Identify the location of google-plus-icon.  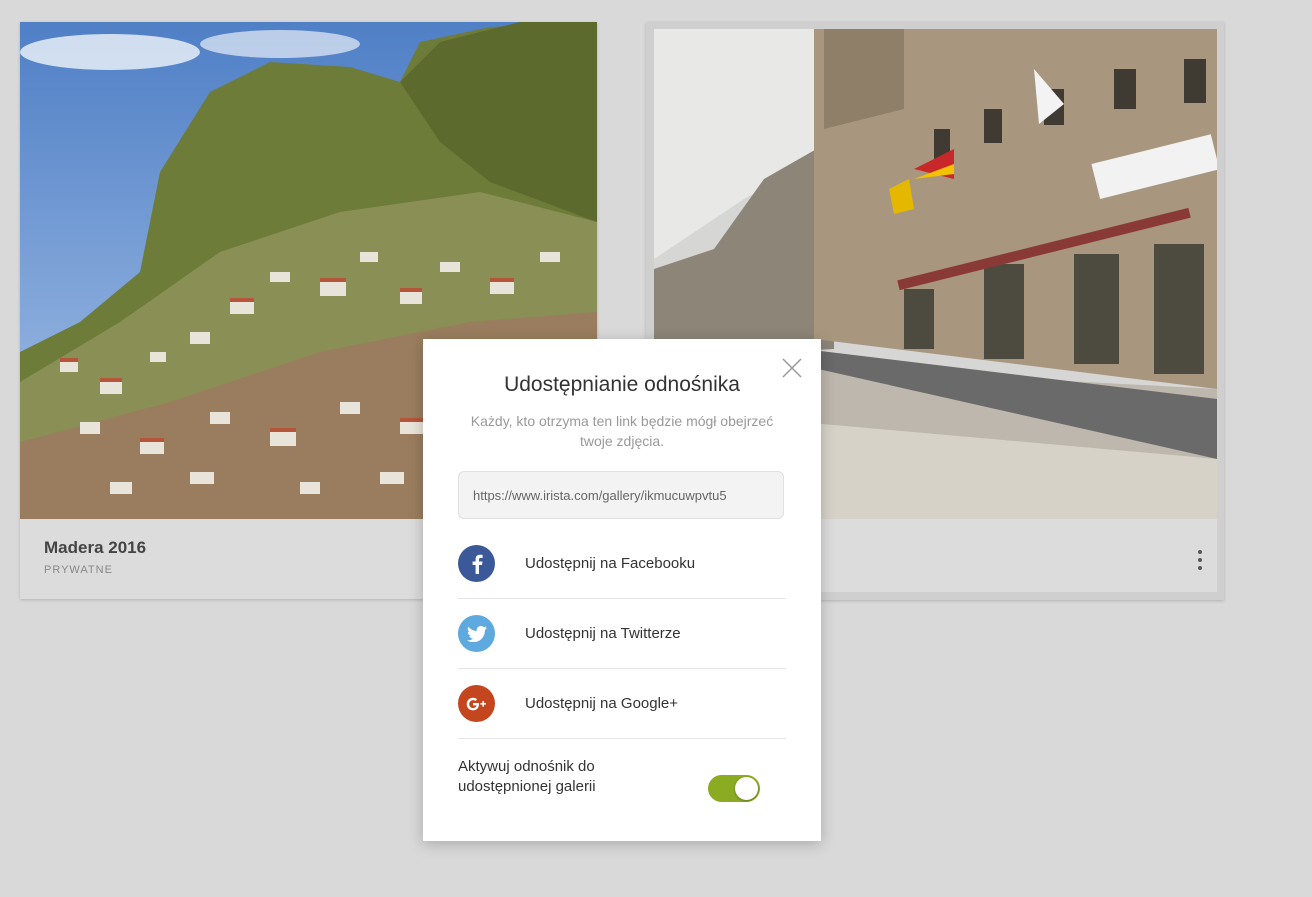
(476, 703).